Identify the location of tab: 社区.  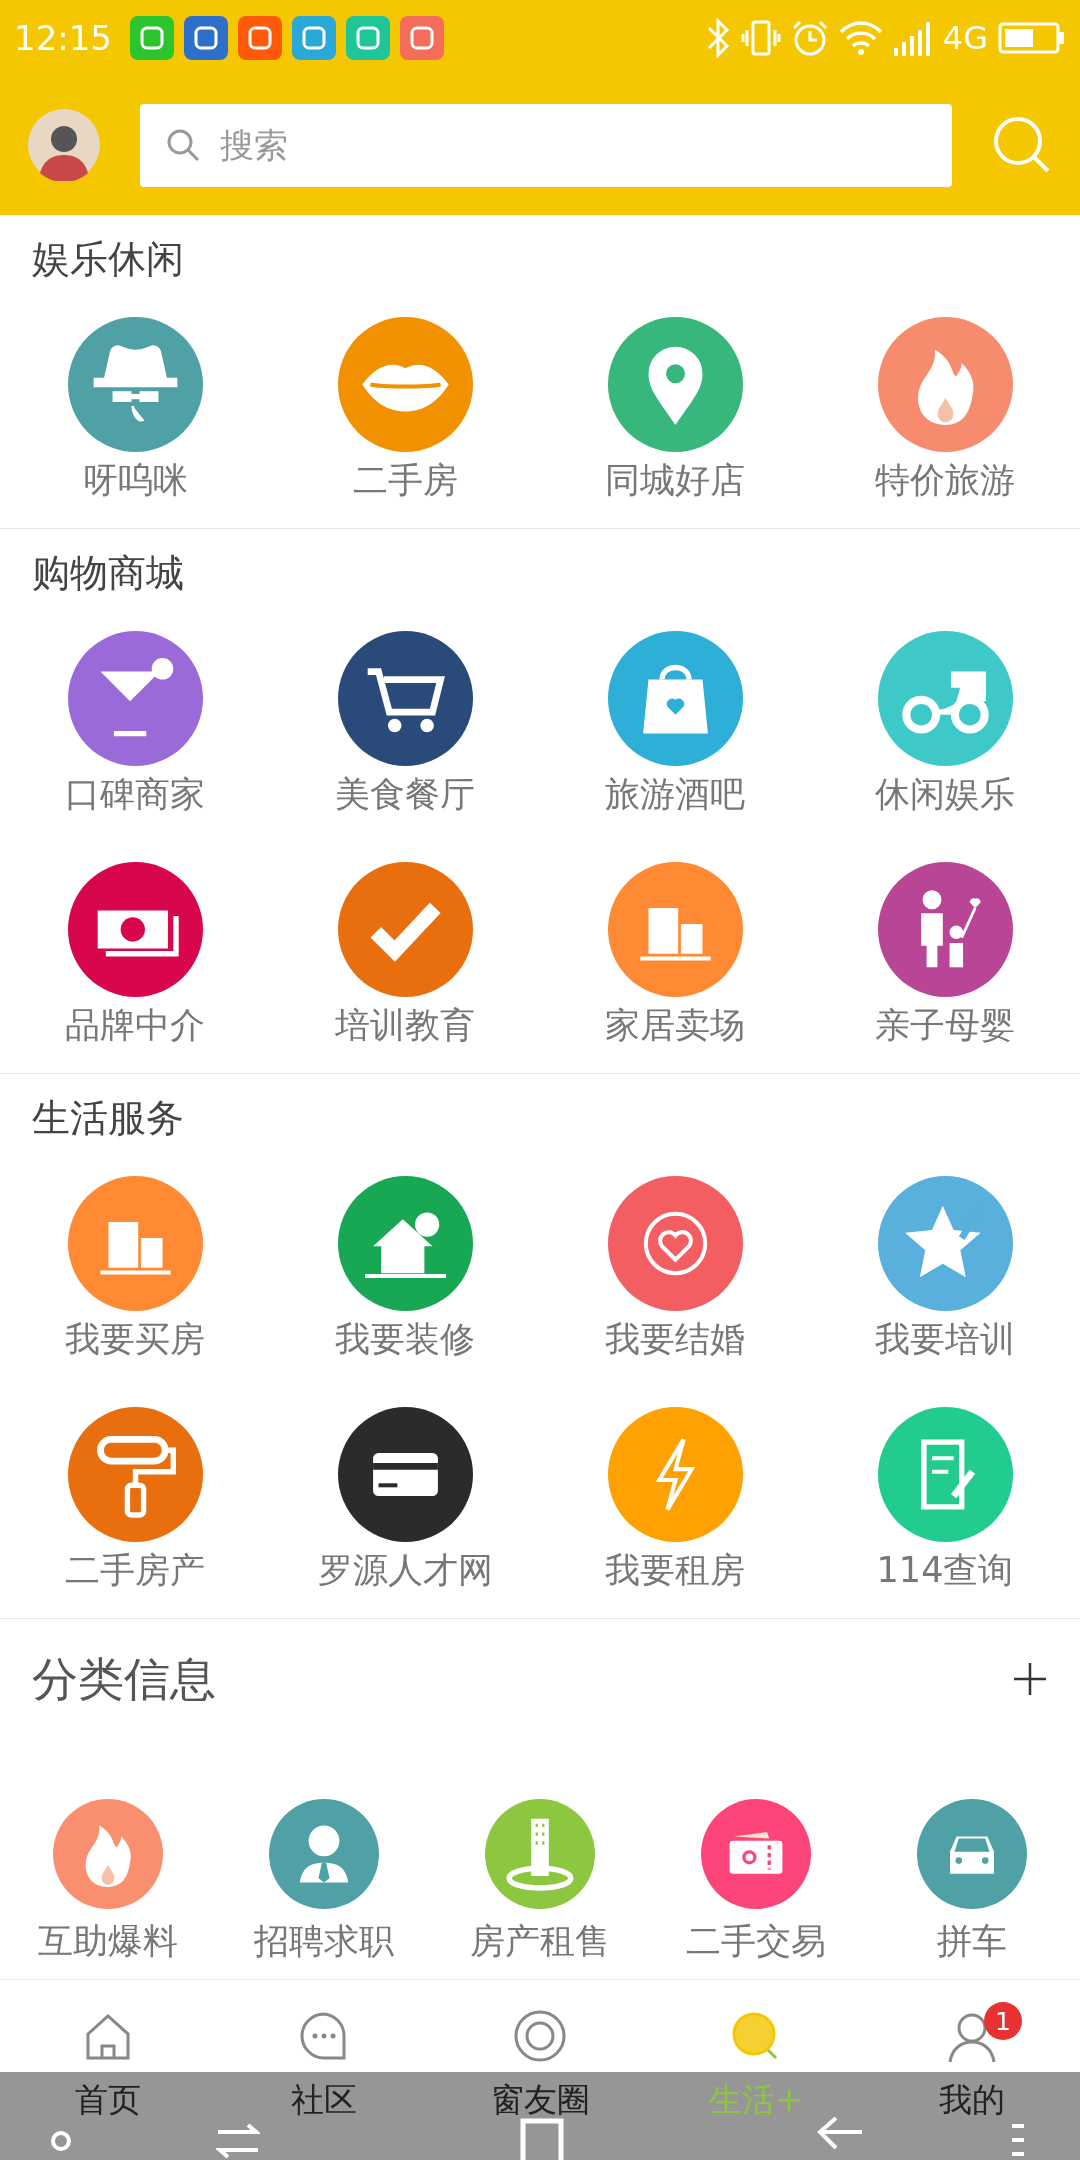
(324, 2057).